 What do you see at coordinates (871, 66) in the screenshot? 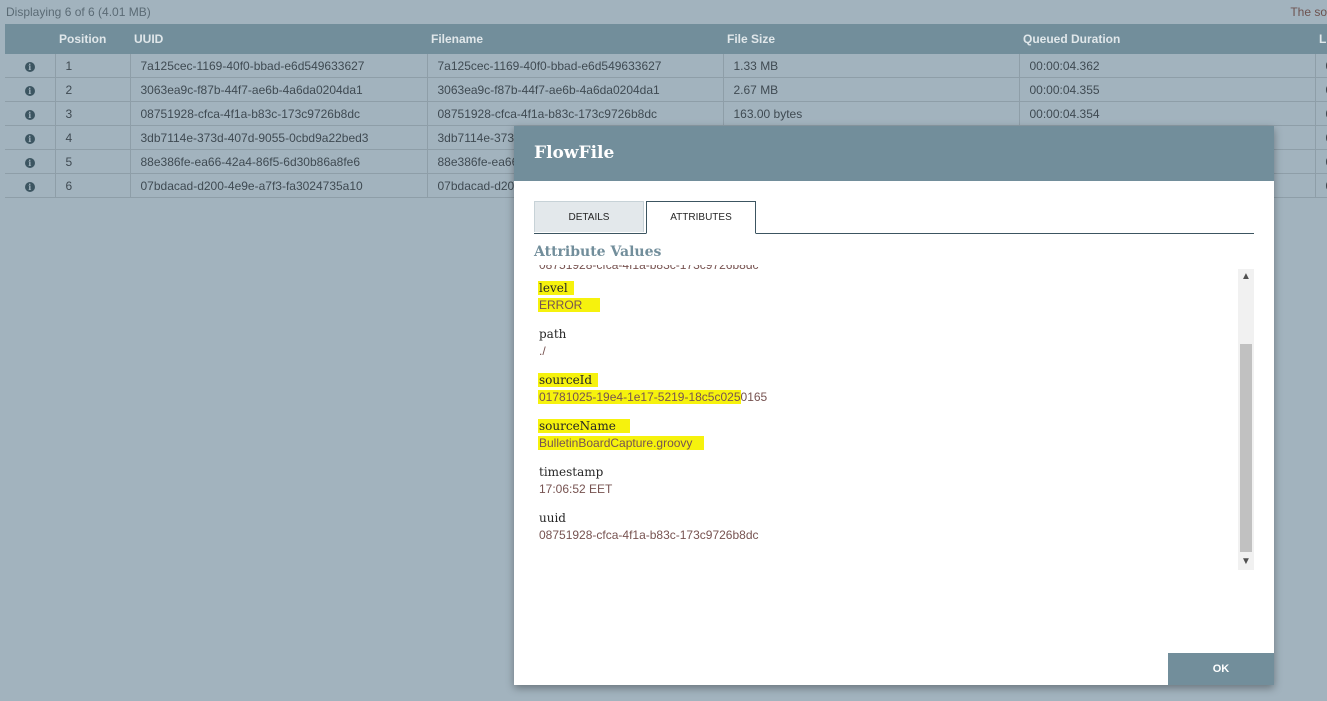
I see `cell-file-size: 1.33 MB` at bounding box center [871, 66].